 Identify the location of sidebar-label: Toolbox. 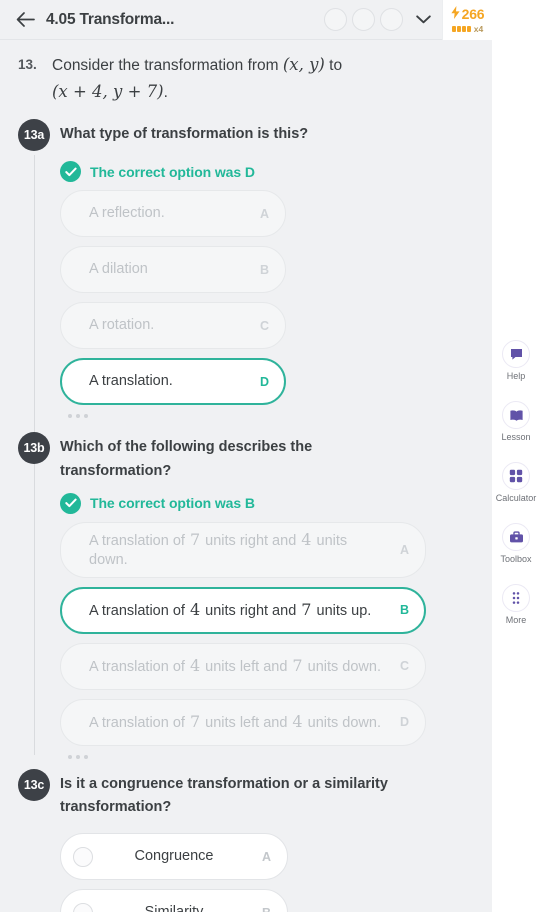
(516, 559).